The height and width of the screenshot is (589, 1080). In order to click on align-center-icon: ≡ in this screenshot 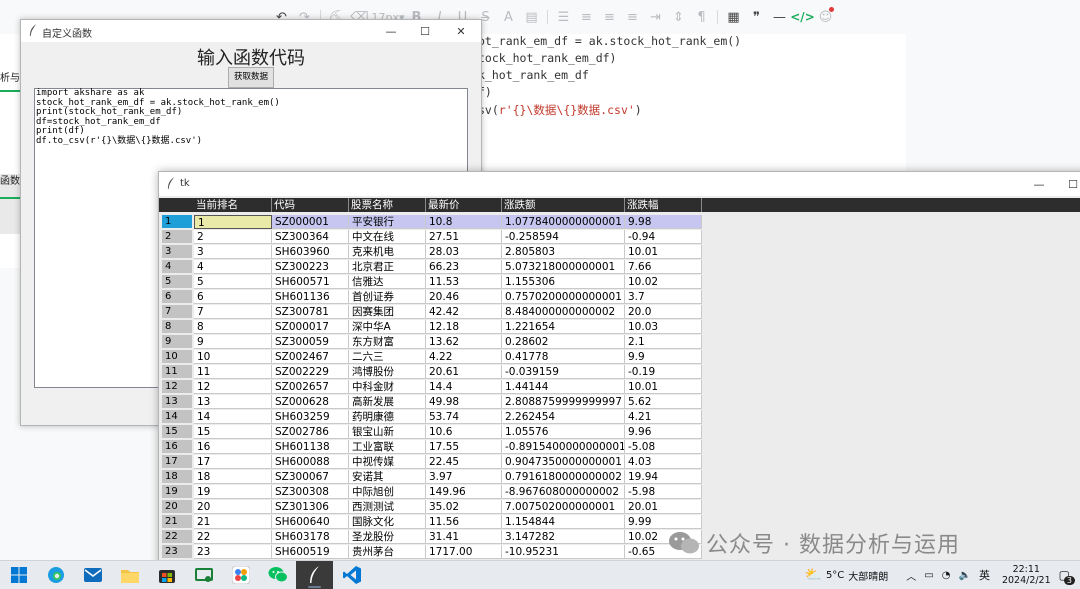, I will do `click(609, 17)`.